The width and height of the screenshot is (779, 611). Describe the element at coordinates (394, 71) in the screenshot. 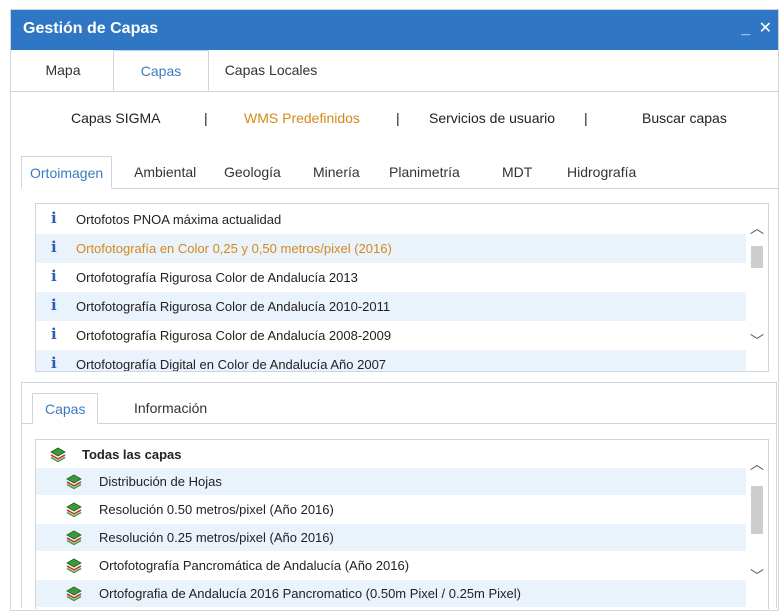

I see `main-tabs: Mapa Capas Capas Locales` at that location.